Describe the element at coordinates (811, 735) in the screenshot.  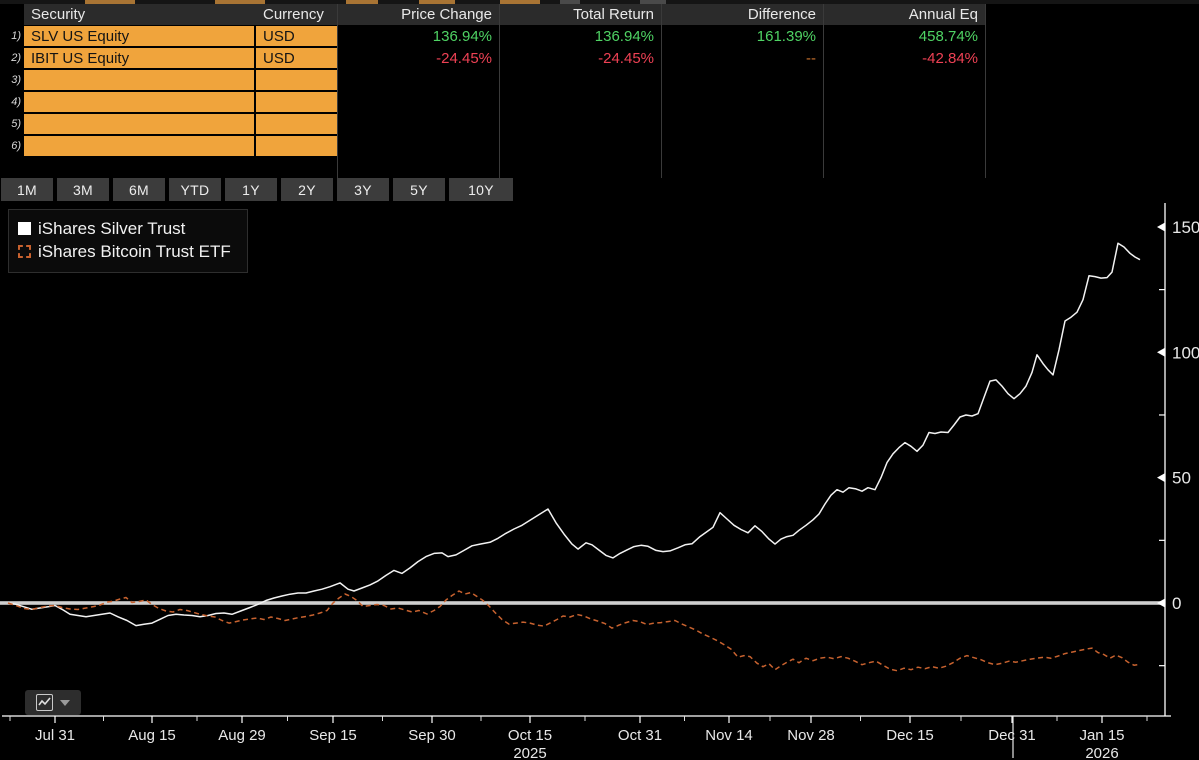
I see `x-tick-label: Nov 28` at that location.